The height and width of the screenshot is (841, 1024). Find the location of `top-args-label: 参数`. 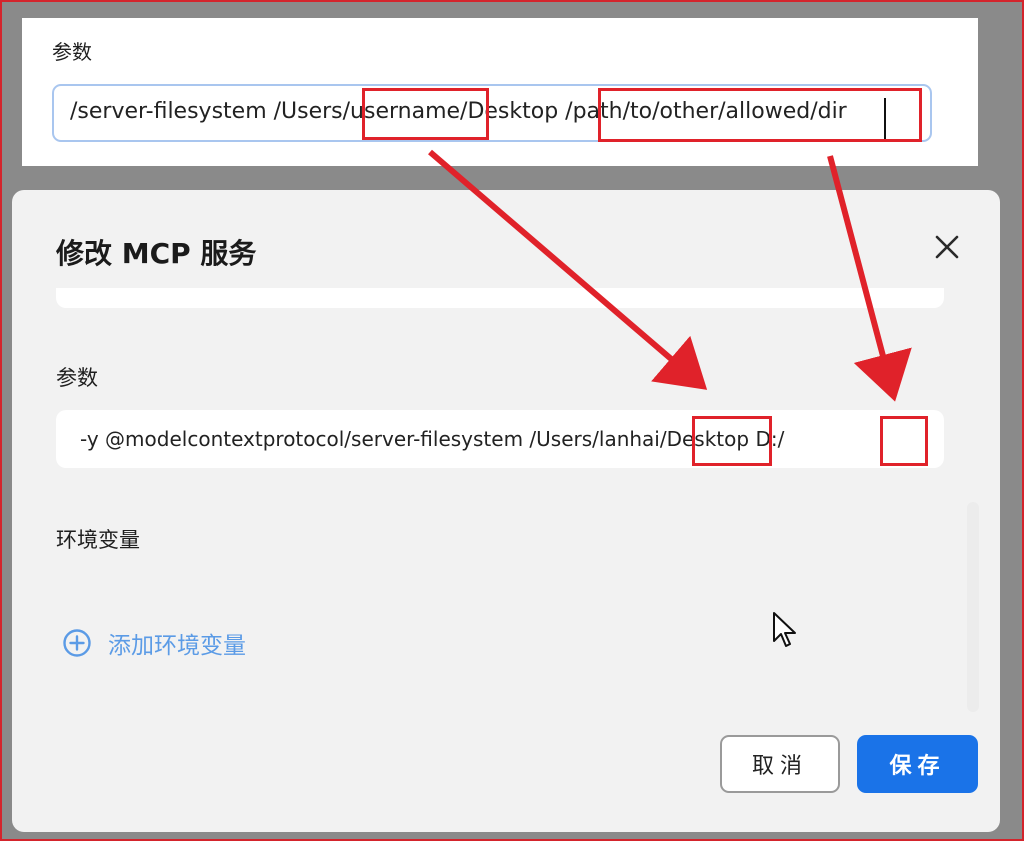

top-args-label: 参数 is located at coordinates (72, 52).